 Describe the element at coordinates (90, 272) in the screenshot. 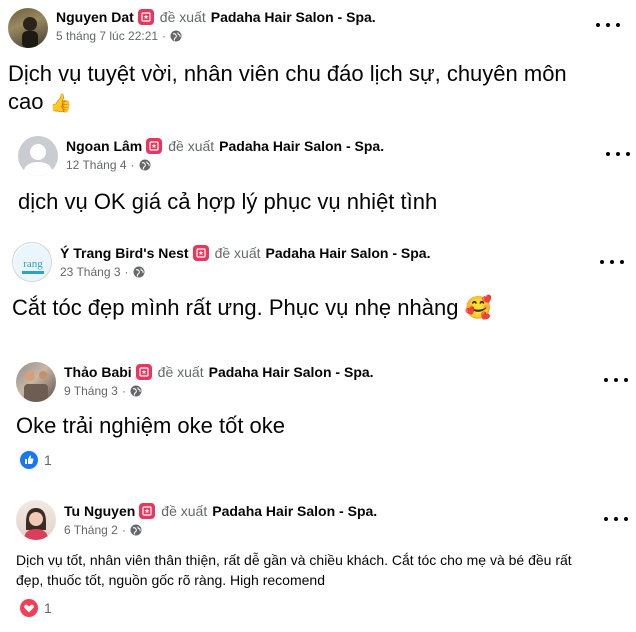

I see `post-date: 23 Tháng 3` at that location.